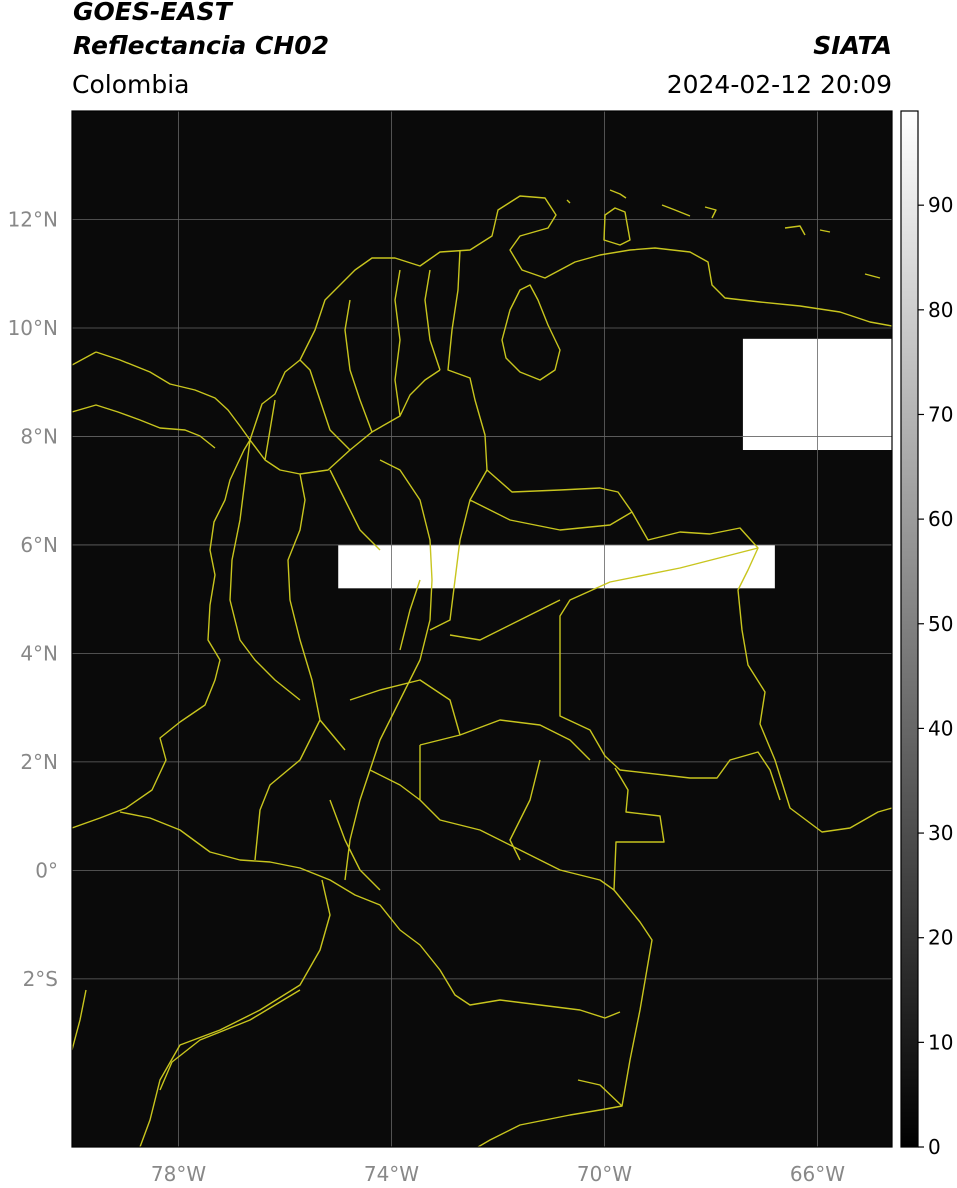 Image resolution: width=957 pixels, height=1188 pixels. What do you see at coordinates (33, 219) in the screenshot?
I see `lat-tick-label: 12°N` at bounding box center [33, 219].